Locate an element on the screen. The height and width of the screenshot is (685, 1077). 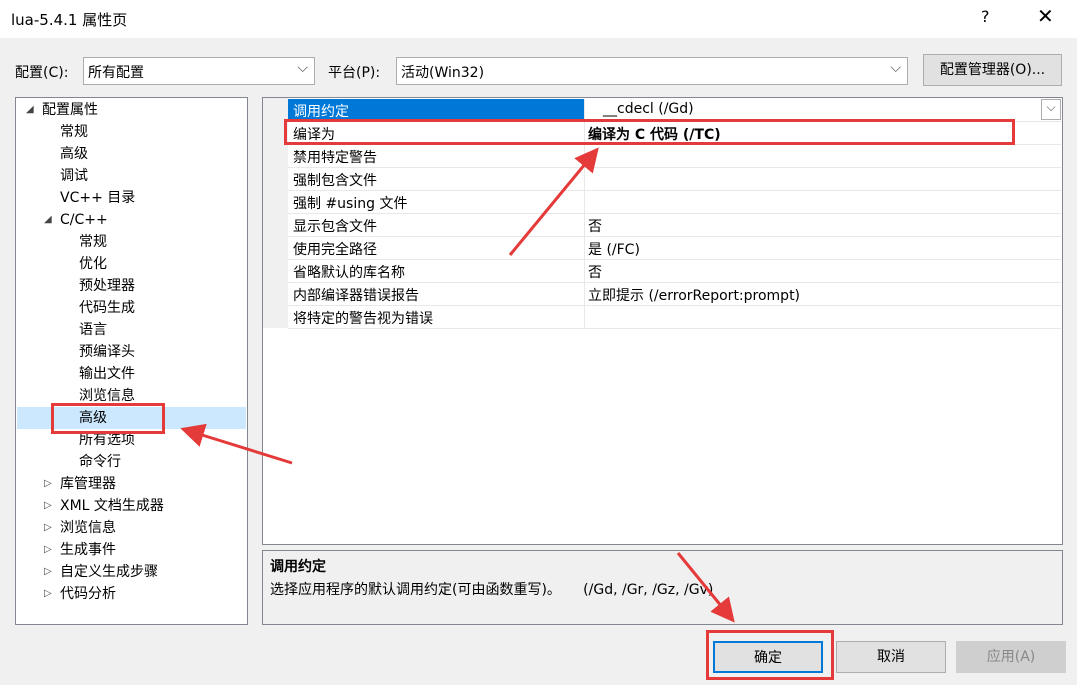
arrow-to-advanced is located at coordinates (236, 444).